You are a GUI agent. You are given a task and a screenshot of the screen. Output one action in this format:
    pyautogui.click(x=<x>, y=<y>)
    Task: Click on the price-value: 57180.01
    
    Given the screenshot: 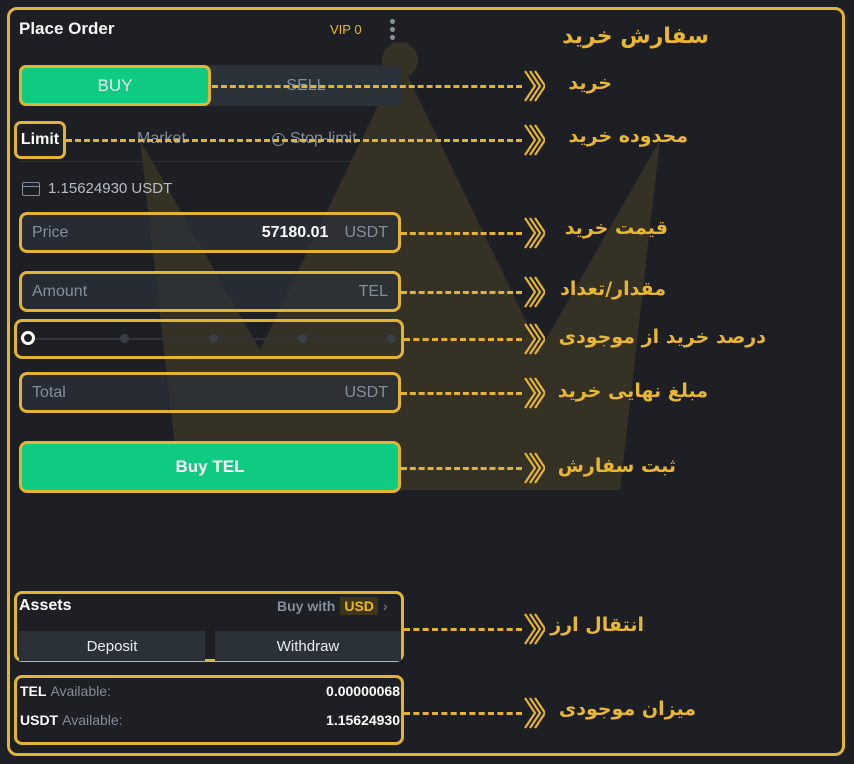 What is the action you would take?
    pyautogui.click(x=295, y=233)
    